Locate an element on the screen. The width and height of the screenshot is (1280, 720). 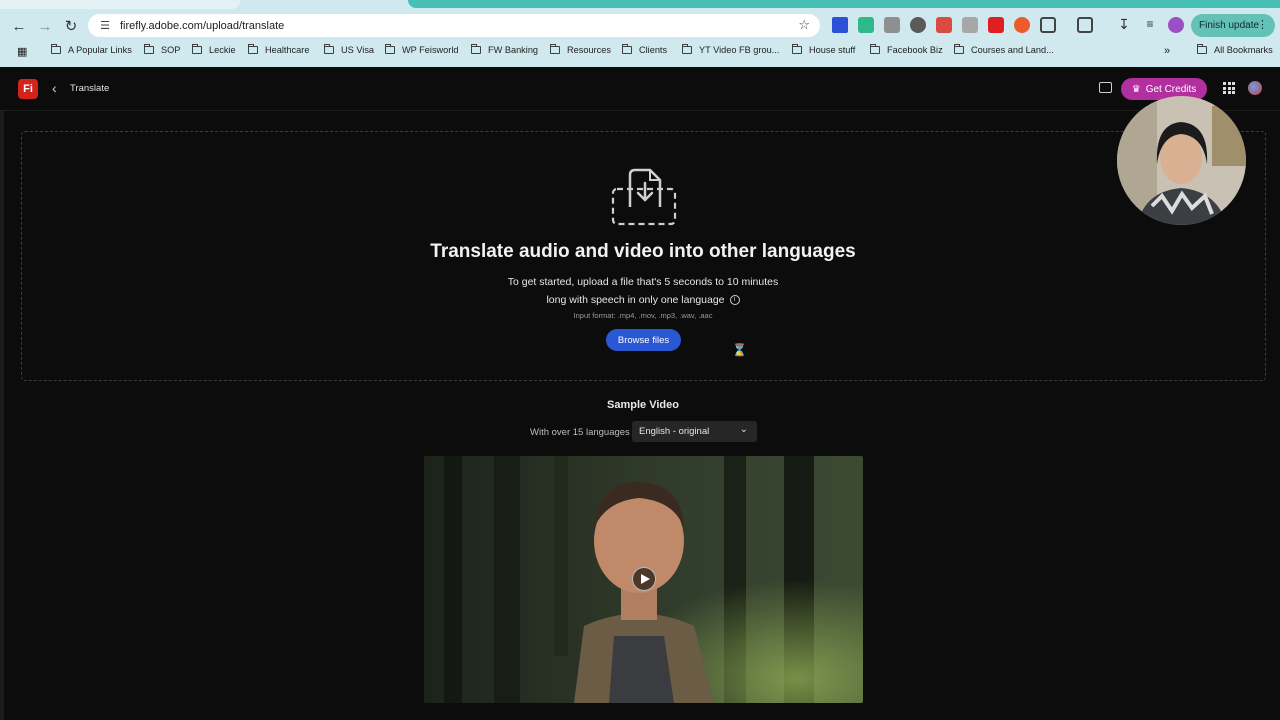
back-arrow-icon: ← is located at coordinates (19, 26).